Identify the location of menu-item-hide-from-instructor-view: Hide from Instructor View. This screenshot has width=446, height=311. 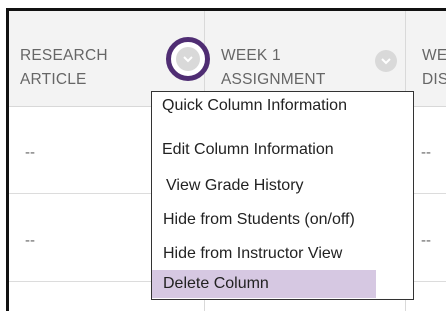
(247, 254).